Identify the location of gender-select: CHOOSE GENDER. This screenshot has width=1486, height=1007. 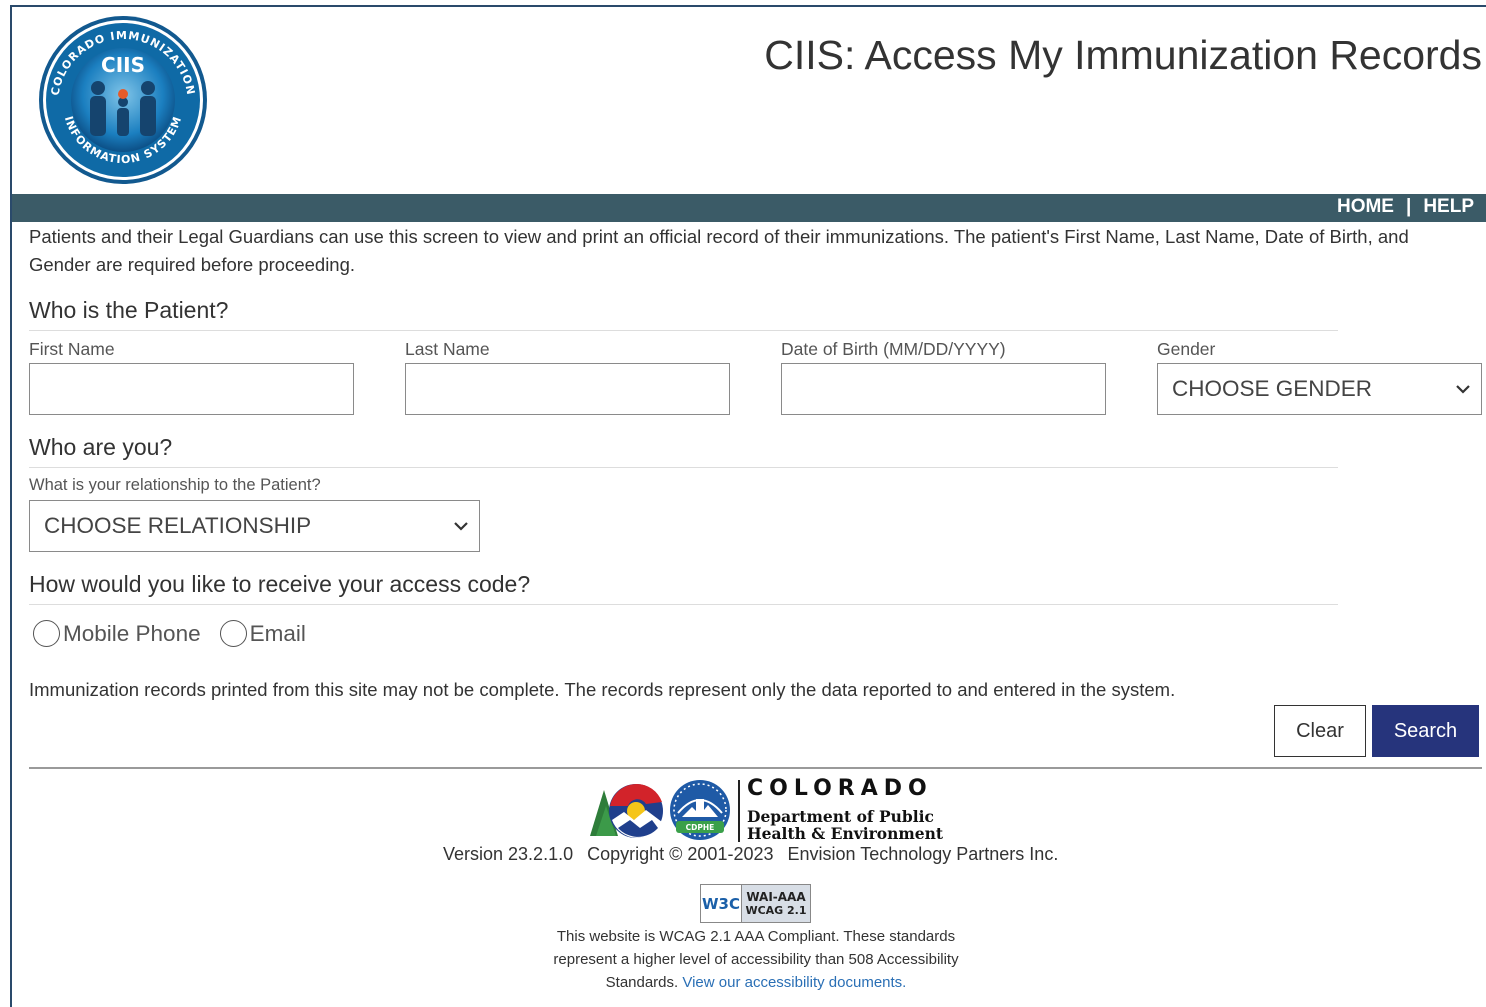
(1319, 389).